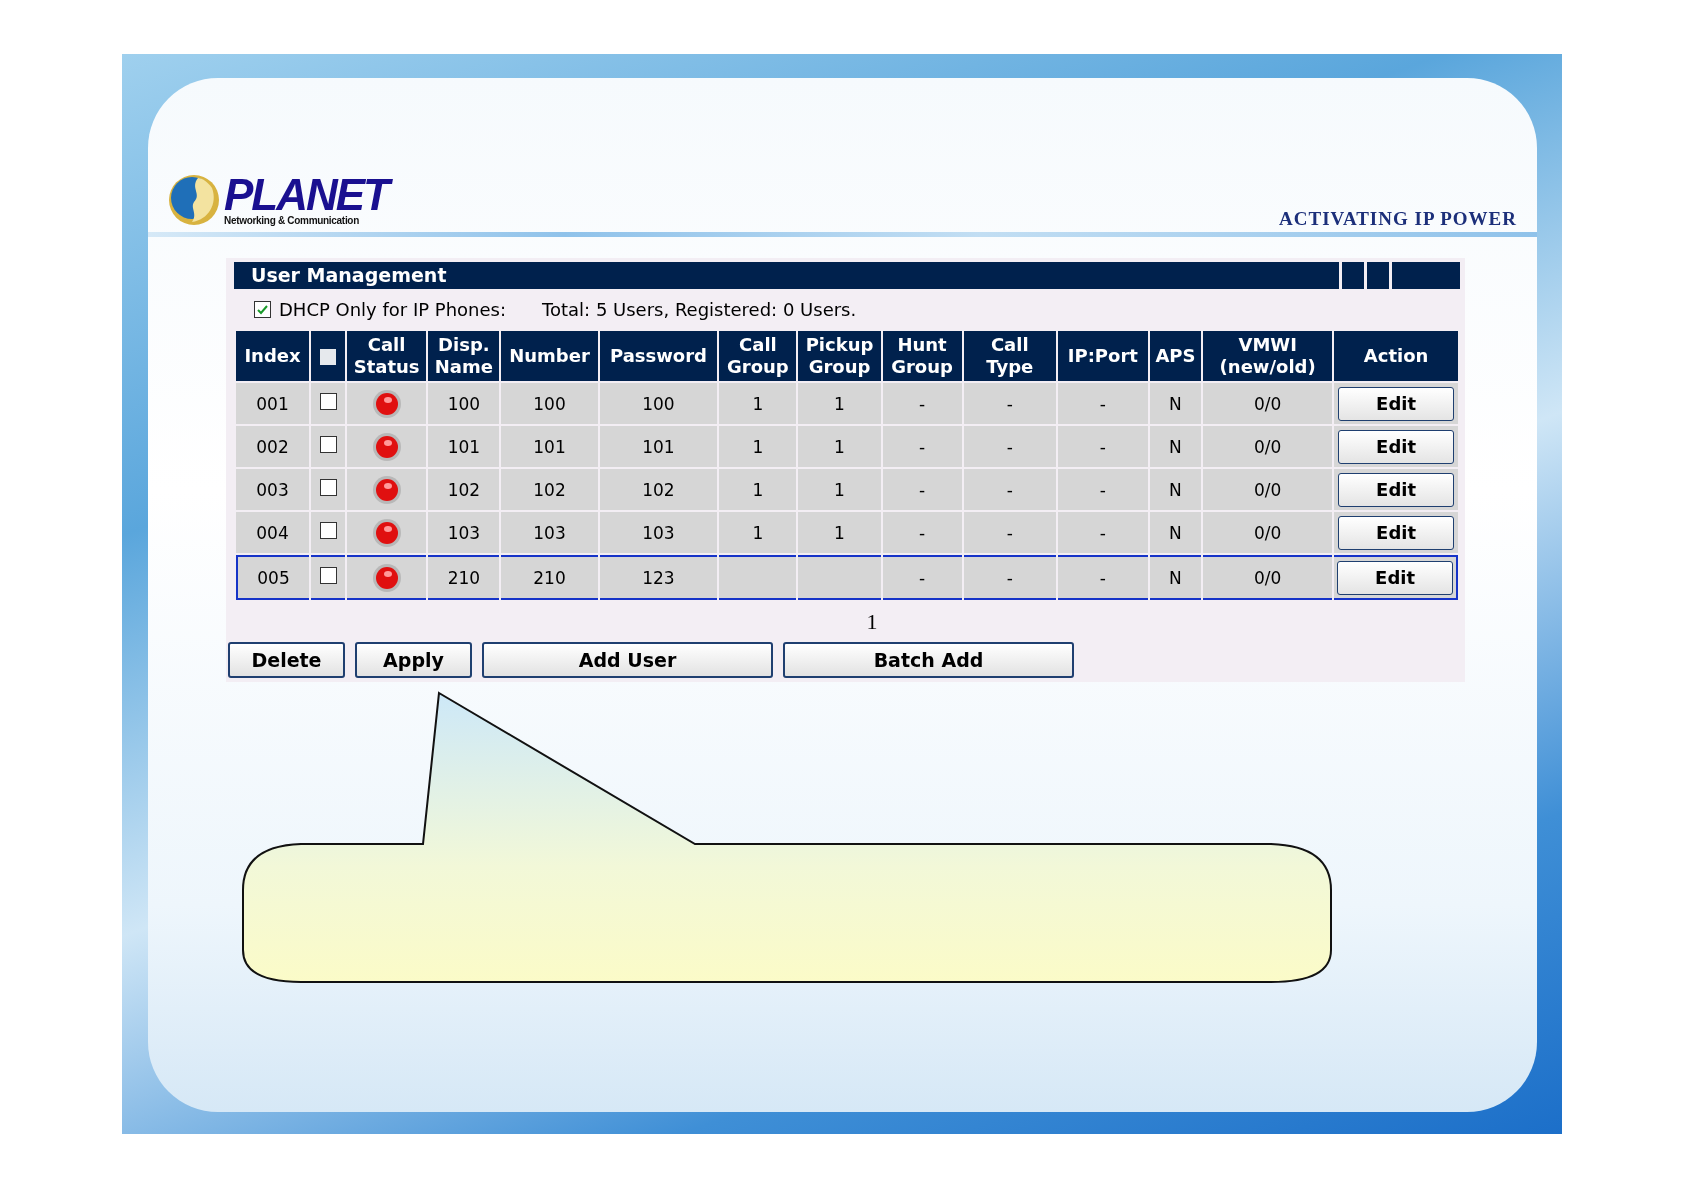  Describe the element at coordinates (839, 356) in the screenshot. I see `column-header: Pickup Group` at that location.